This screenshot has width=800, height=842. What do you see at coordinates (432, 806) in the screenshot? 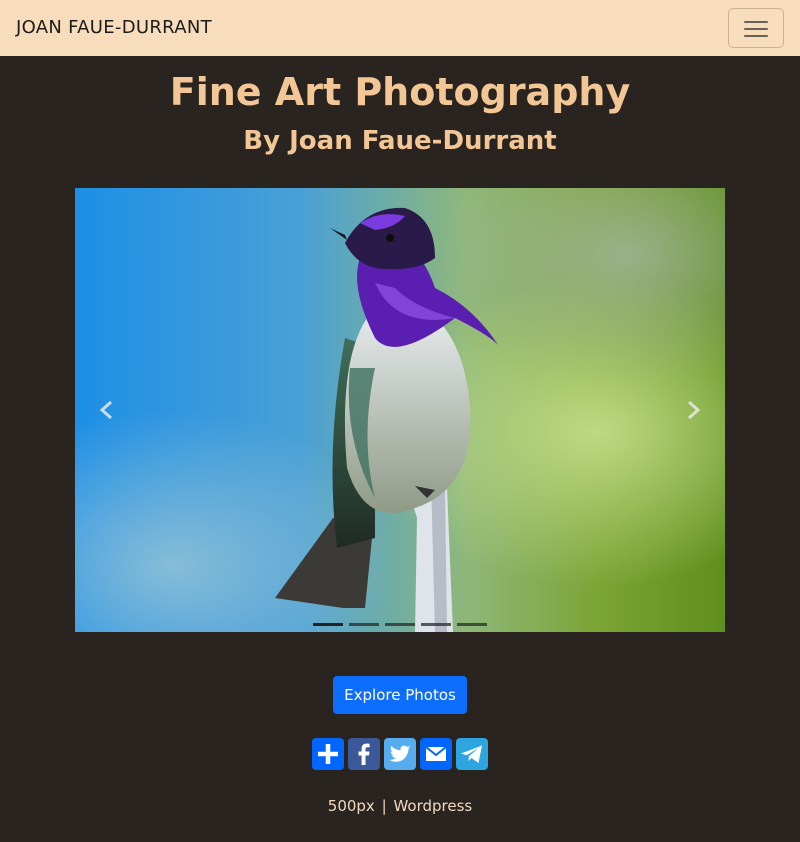
I see `link-wordpress: Wordpress` at bounding box center [432, 806].